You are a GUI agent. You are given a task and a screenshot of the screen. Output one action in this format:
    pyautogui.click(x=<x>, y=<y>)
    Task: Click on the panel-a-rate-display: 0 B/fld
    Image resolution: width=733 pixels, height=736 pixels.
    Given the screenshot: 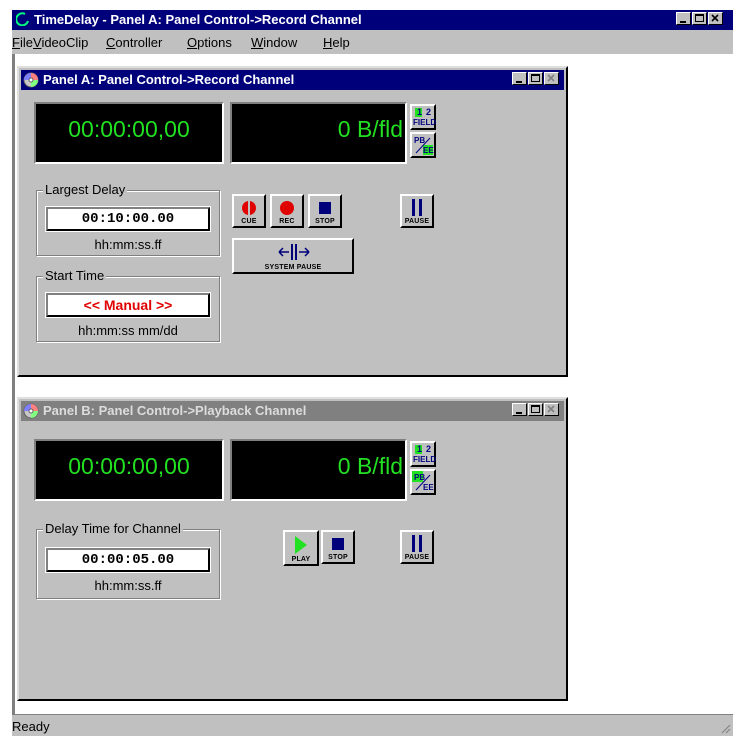 What is the action you would take?
    pyautogui.click(x=318, y=133)
    